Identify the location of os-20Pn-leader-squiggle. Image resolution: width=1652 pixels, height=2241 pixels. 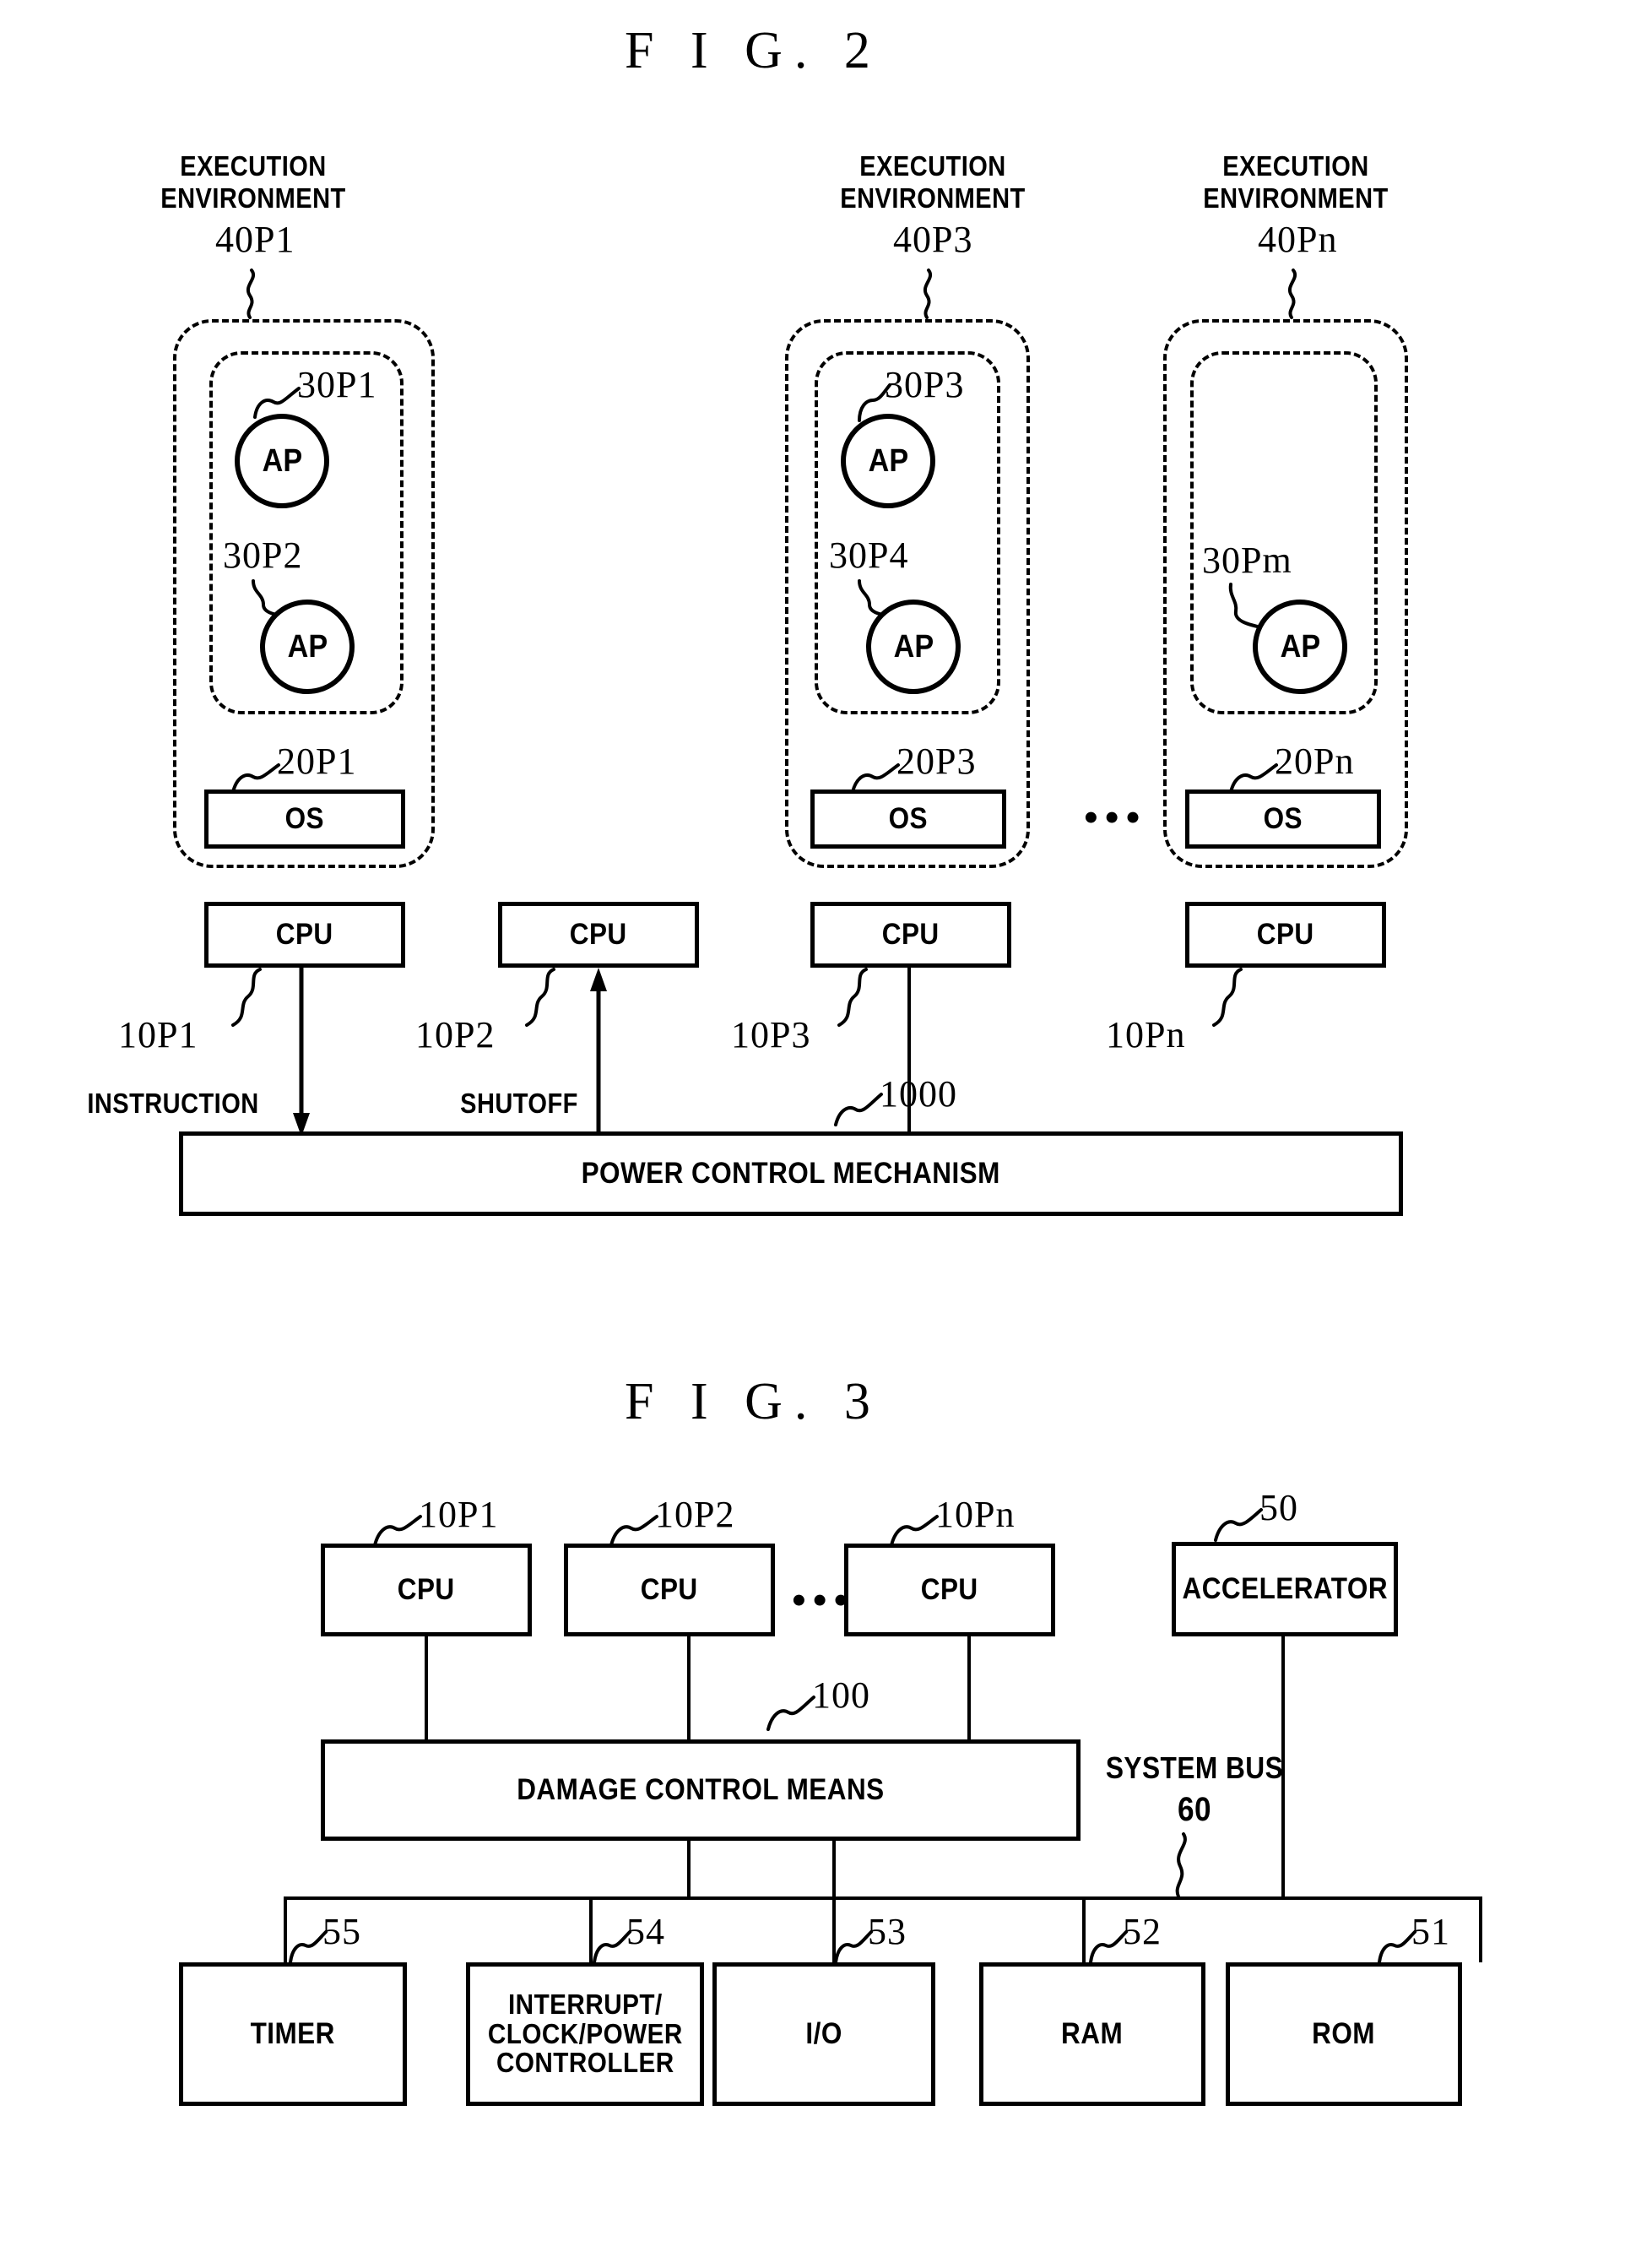
(1253, 776).